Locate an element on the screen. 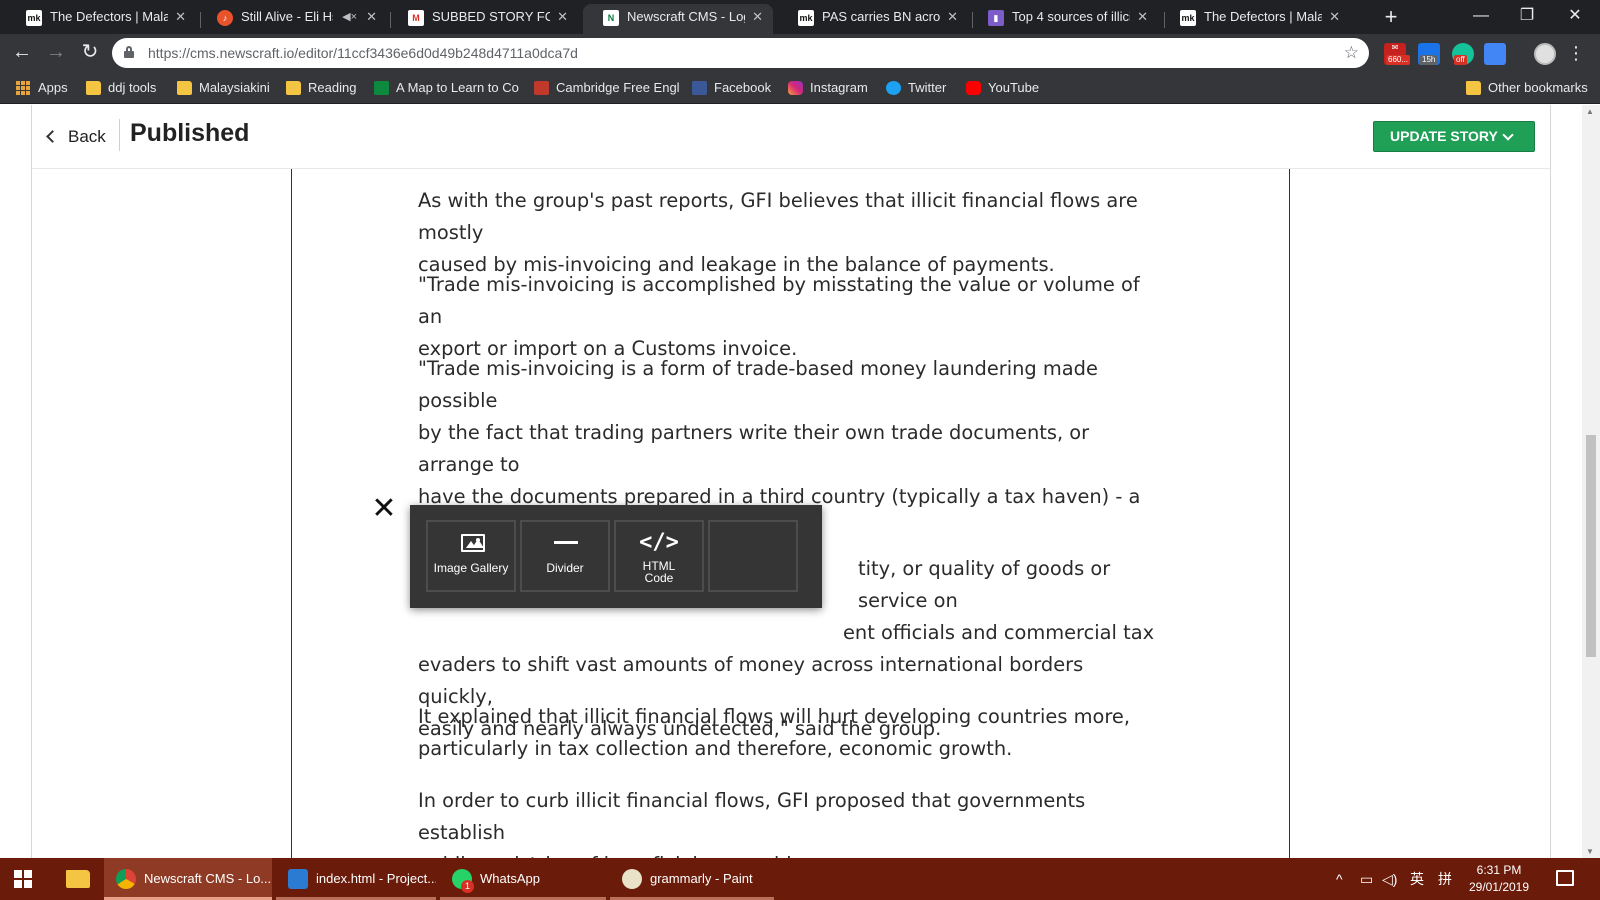 The image size is (1600, 900). editor-header: Back Published UPDATE STORY is located at coordinates (791, 137).